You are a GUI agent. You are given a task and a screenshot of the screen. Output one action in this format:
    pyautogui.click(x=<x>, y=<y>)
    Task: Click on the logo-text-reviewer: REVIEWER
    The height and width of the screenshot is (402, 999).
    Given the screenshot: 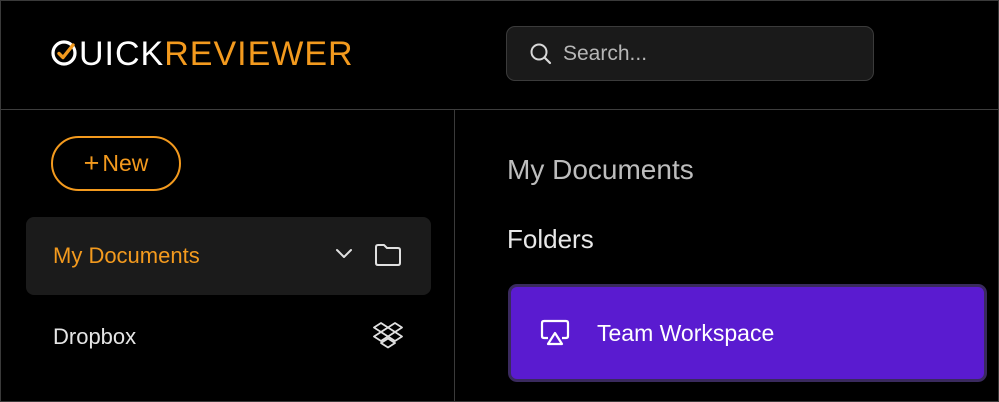 What is the action you would take?
    pyautogui.click(x=259, y=54)
    